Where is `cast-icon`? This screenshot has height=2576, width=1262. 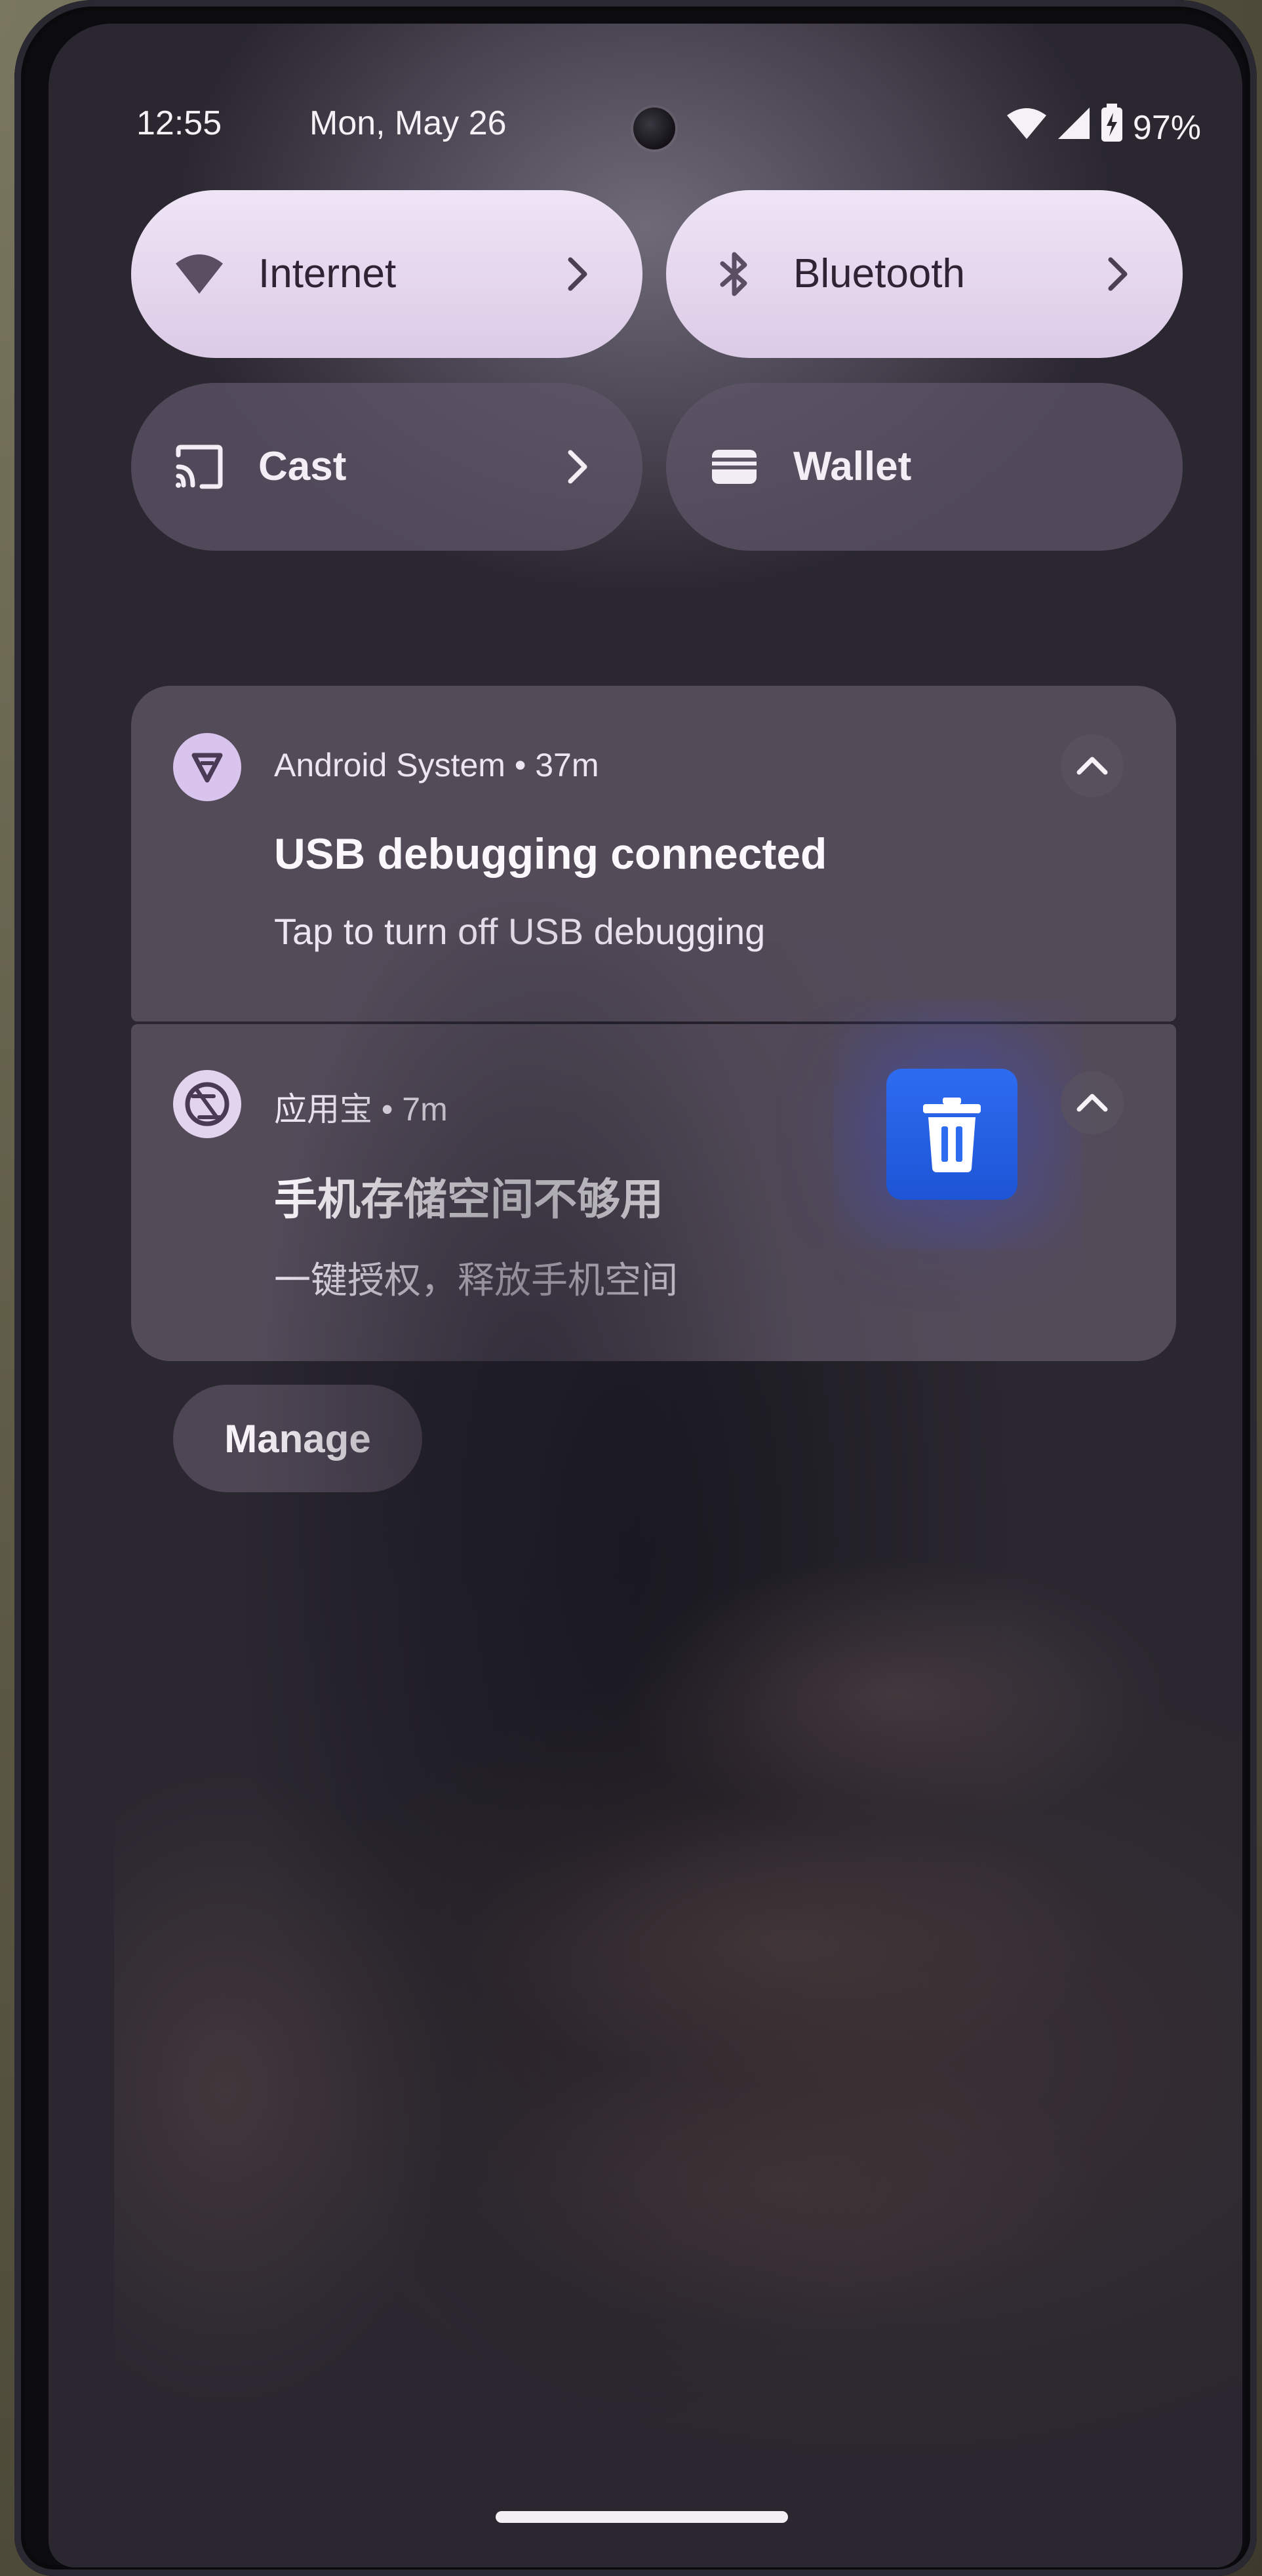 cast-icon is located at coordinates (199, 467).